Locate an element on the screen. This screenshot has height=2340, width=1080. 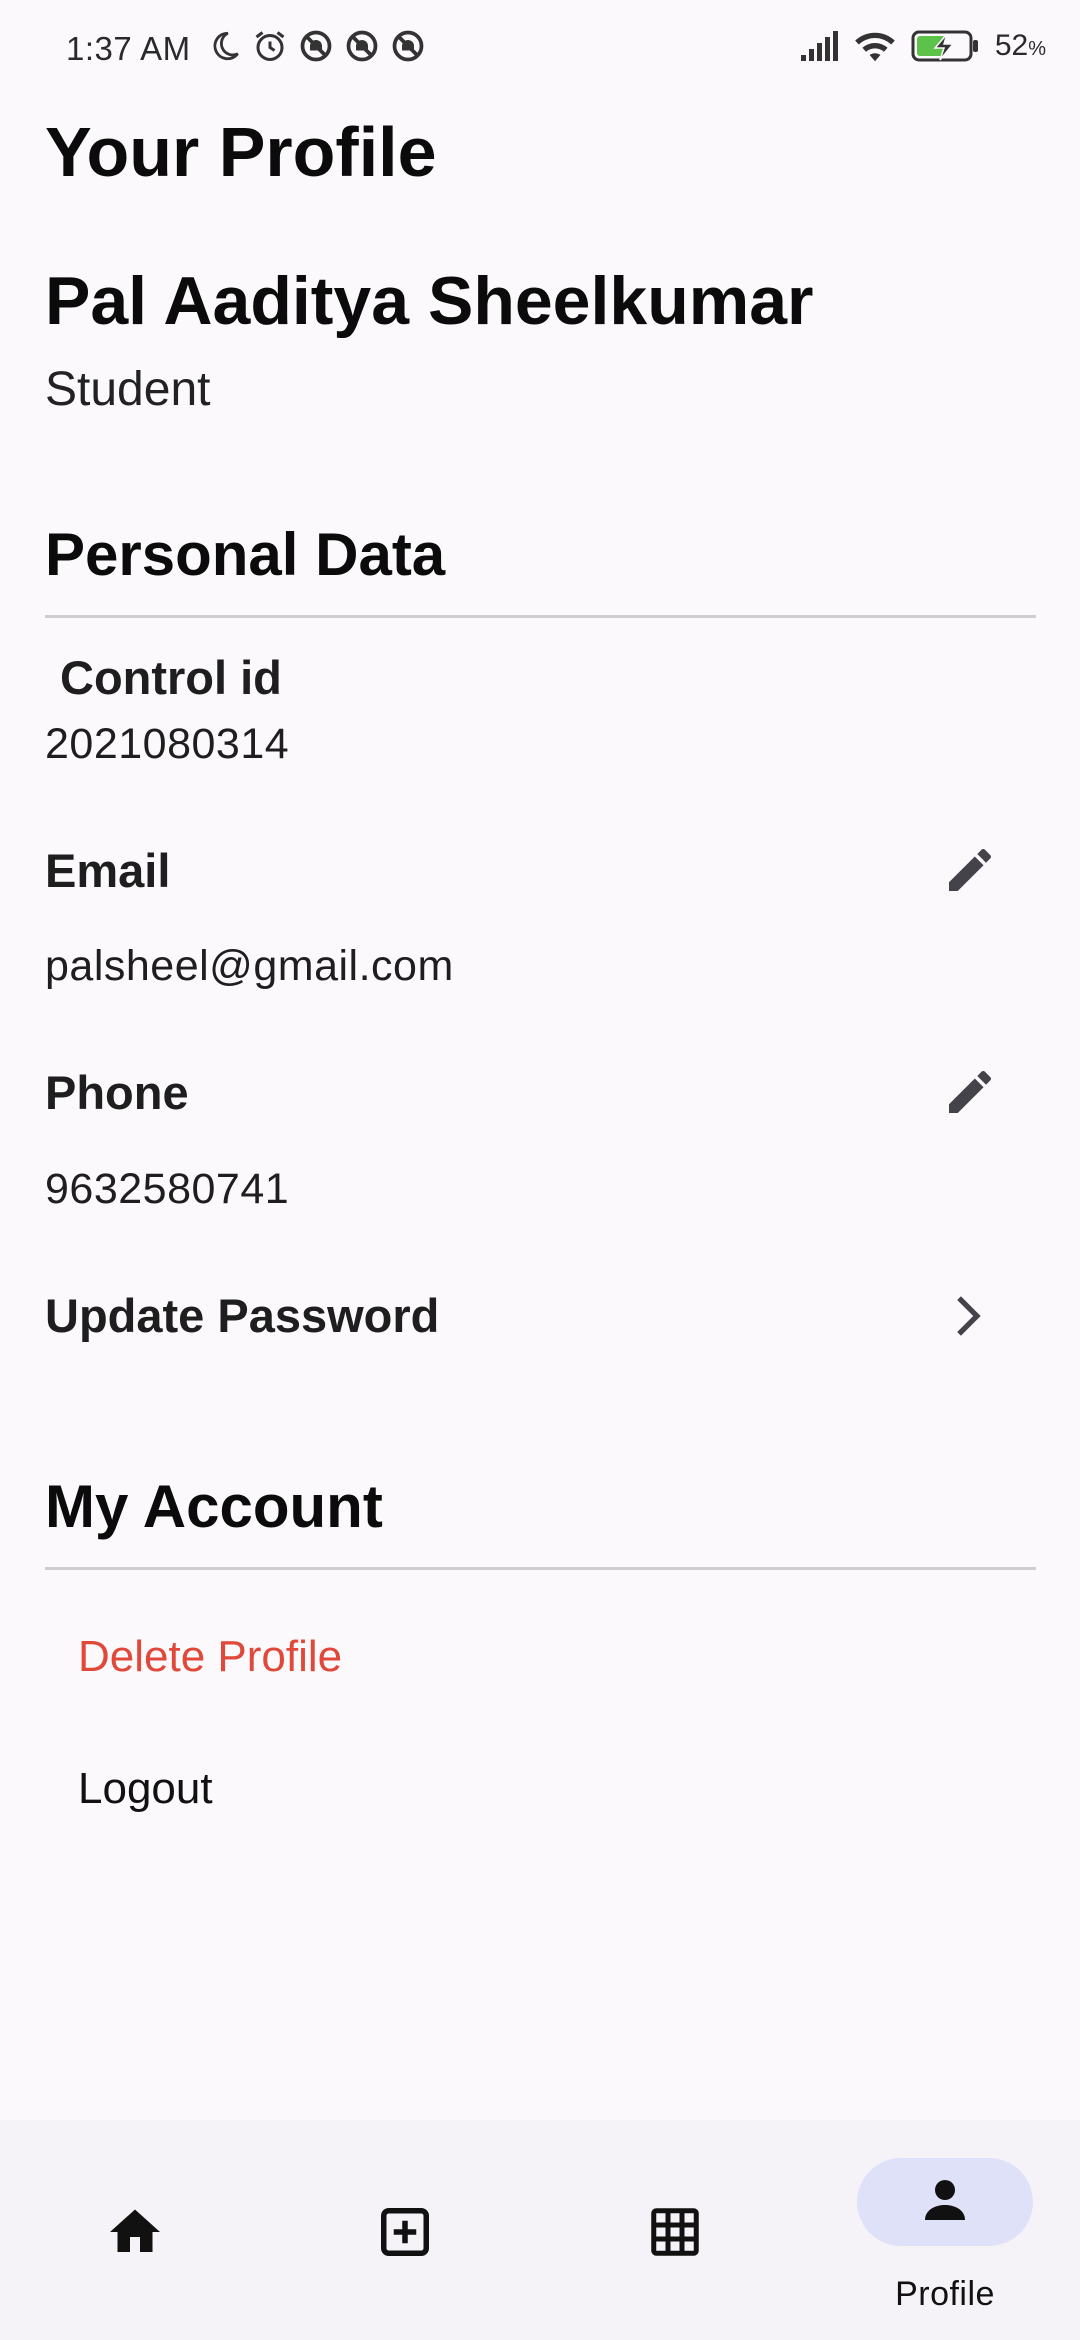
nav-home is located at coordinates (135, 2230).